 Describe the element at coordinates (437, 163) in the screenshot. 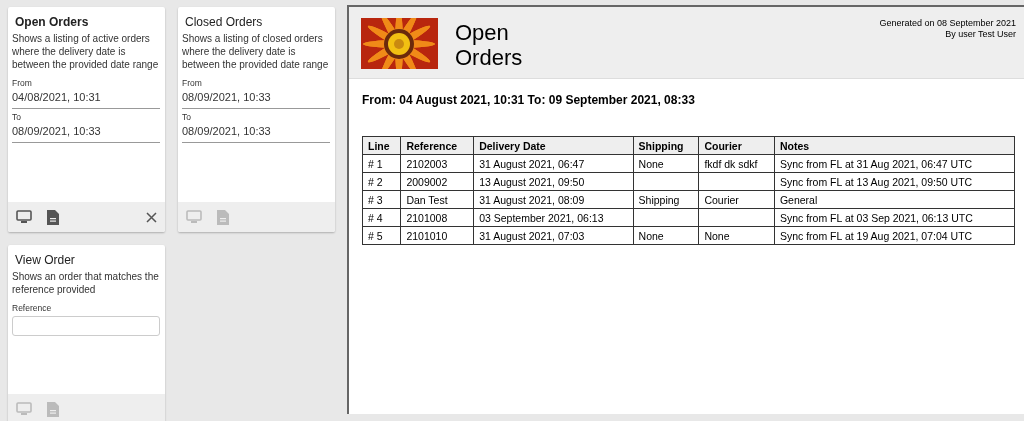

I see `table-cell: 2102003` at that location.